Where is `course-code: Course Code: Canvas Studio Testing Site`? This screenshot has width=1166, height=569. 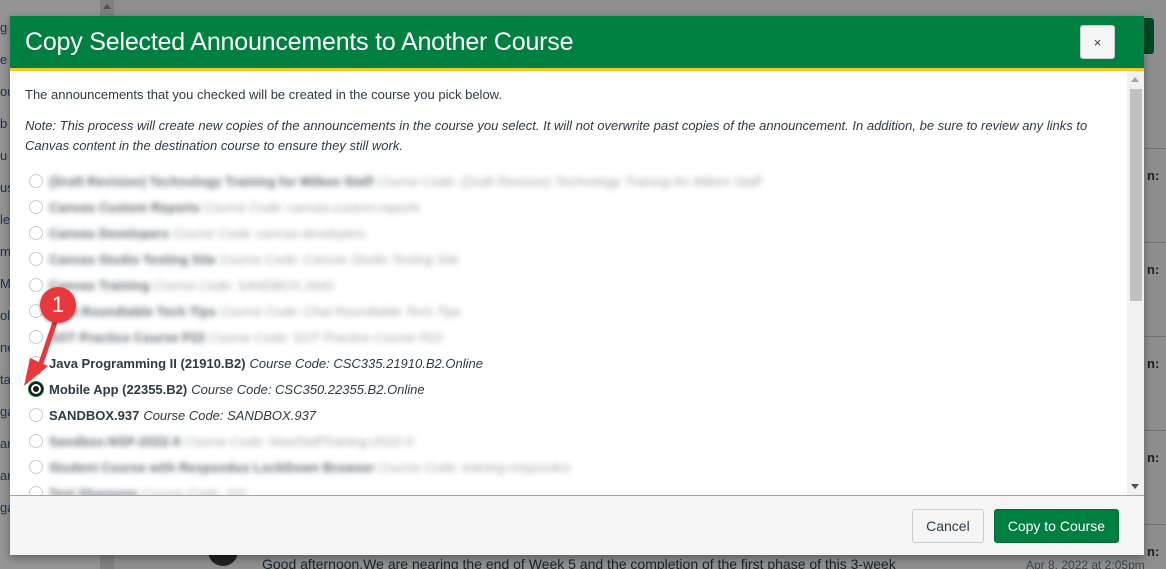 course-code: Course Code: Canvas Studio Testing Site is located at coordinates (339, 259).